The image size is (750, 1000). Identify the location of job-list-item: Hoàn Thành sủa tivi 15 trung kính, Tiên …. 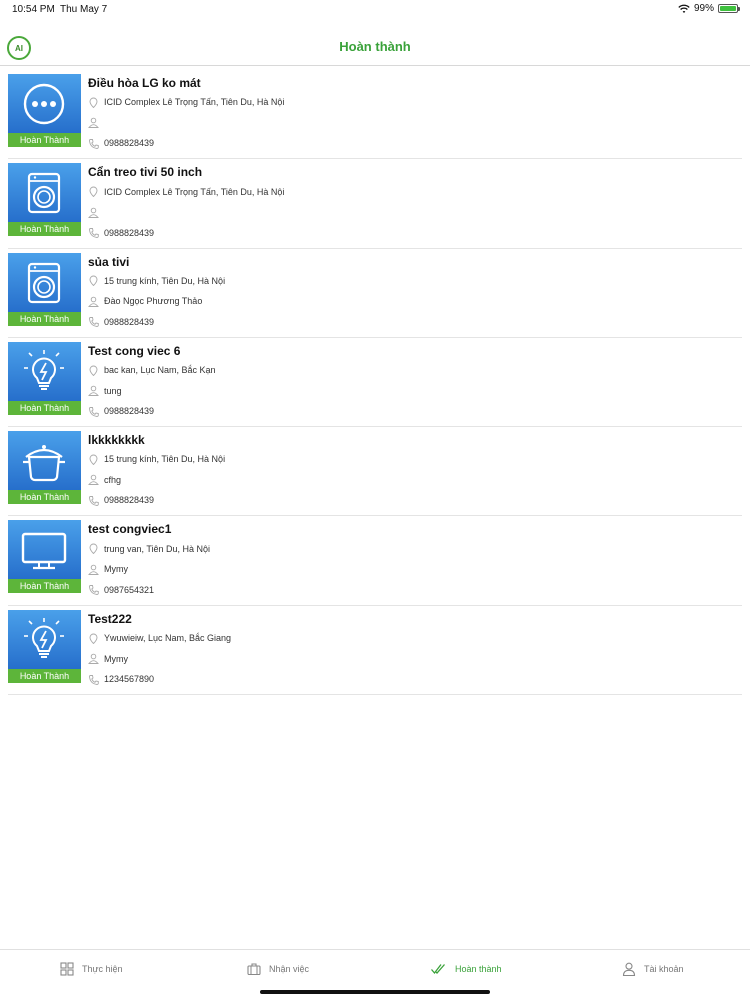
(375, 293).